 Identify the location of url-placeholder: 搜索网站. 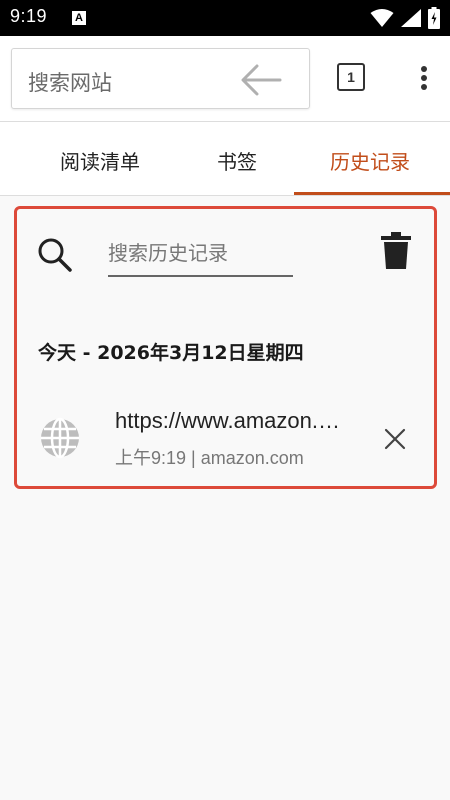
(70, 83).